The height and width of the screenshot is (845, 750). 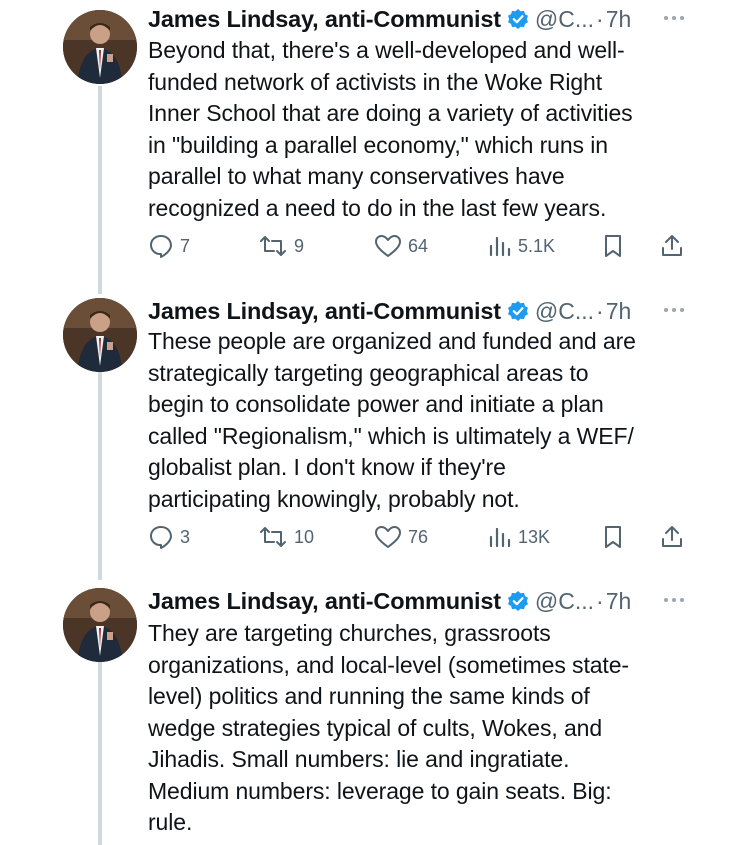 I want to click on reply-button: 7, so click(x=169, y=246).